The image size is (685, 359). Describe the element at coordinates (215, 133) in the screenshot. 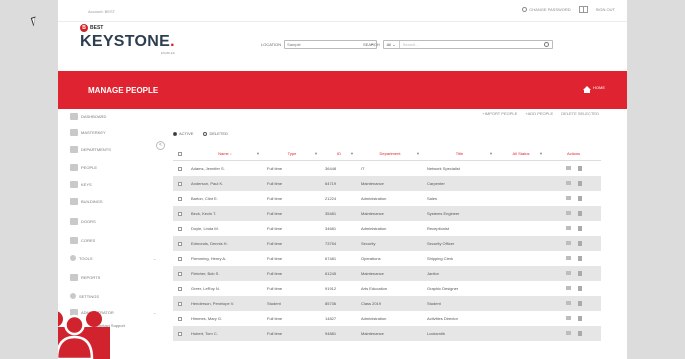

I see `filter-deleted-radio: DELETED` at that location.